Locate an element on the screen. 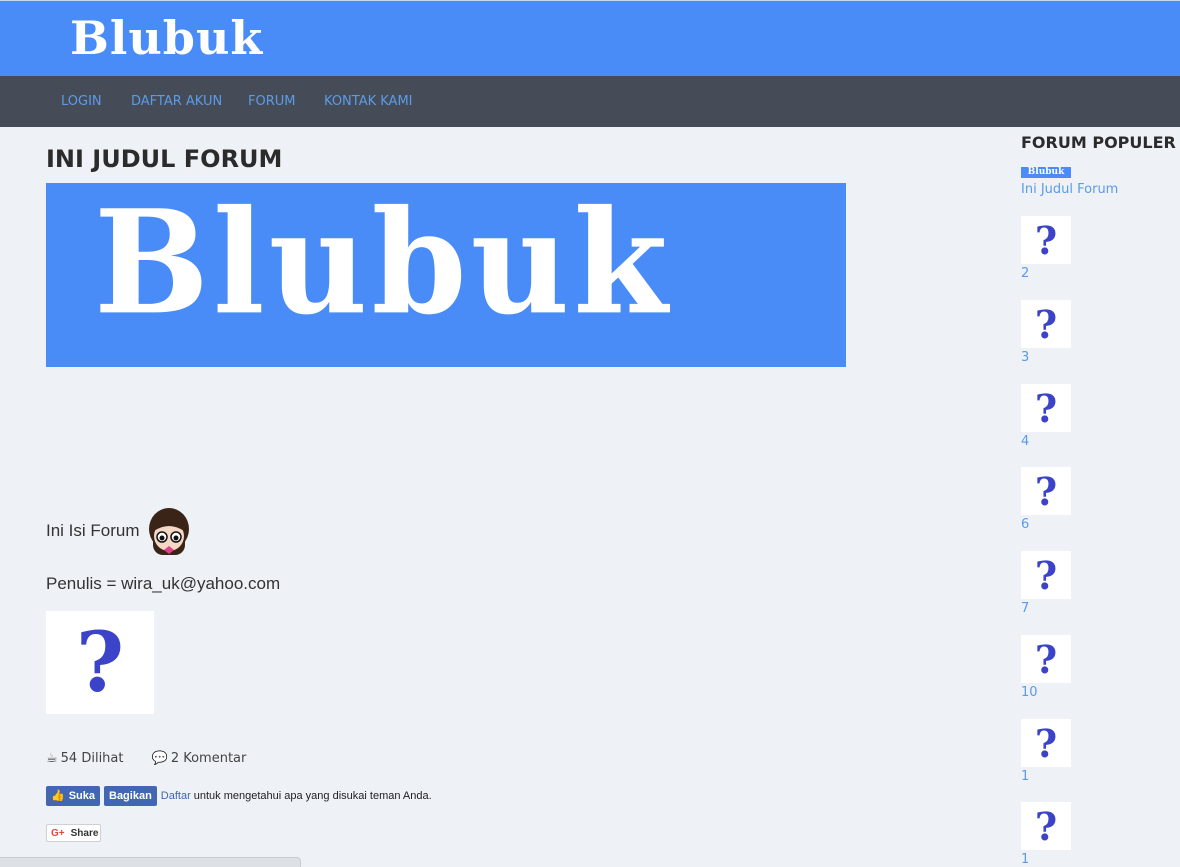 The height and width of the screenshot is (867, 1180). google-plus-icon: G+ is located at coordinates (58, 833).